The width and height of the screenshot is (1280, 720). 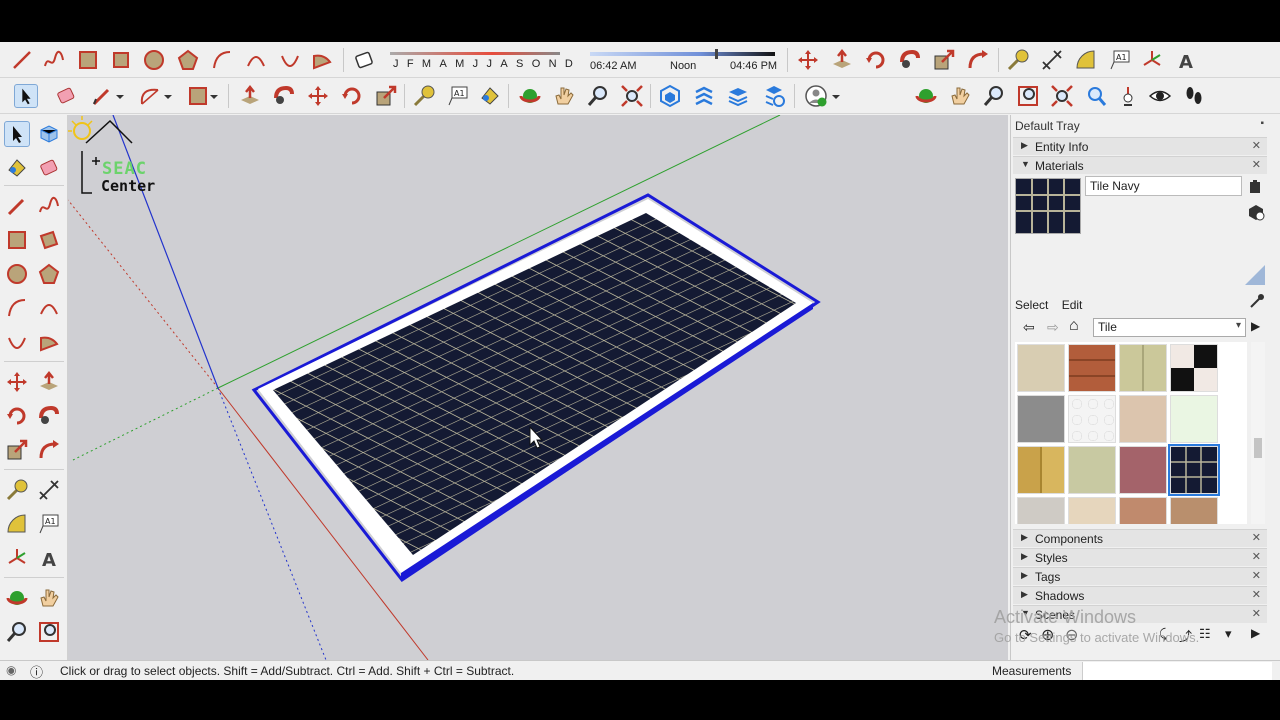 What do you see at coordinates (774, 96) in the screenshot?
I see `extension-manager-icon` at bounding box center [774, 96].